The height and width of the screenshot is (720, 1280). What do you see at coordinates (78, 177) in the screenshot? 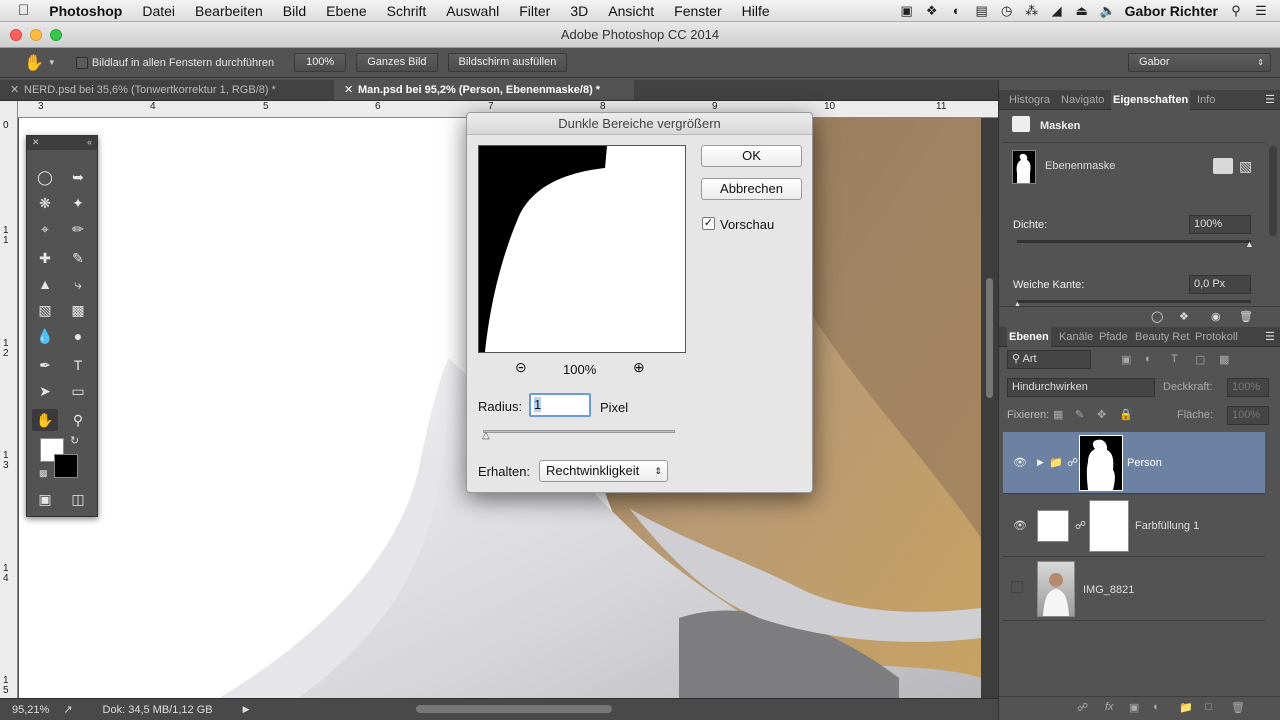
I see `move-tool-icon: ➥` at bounding box center [78, 177].